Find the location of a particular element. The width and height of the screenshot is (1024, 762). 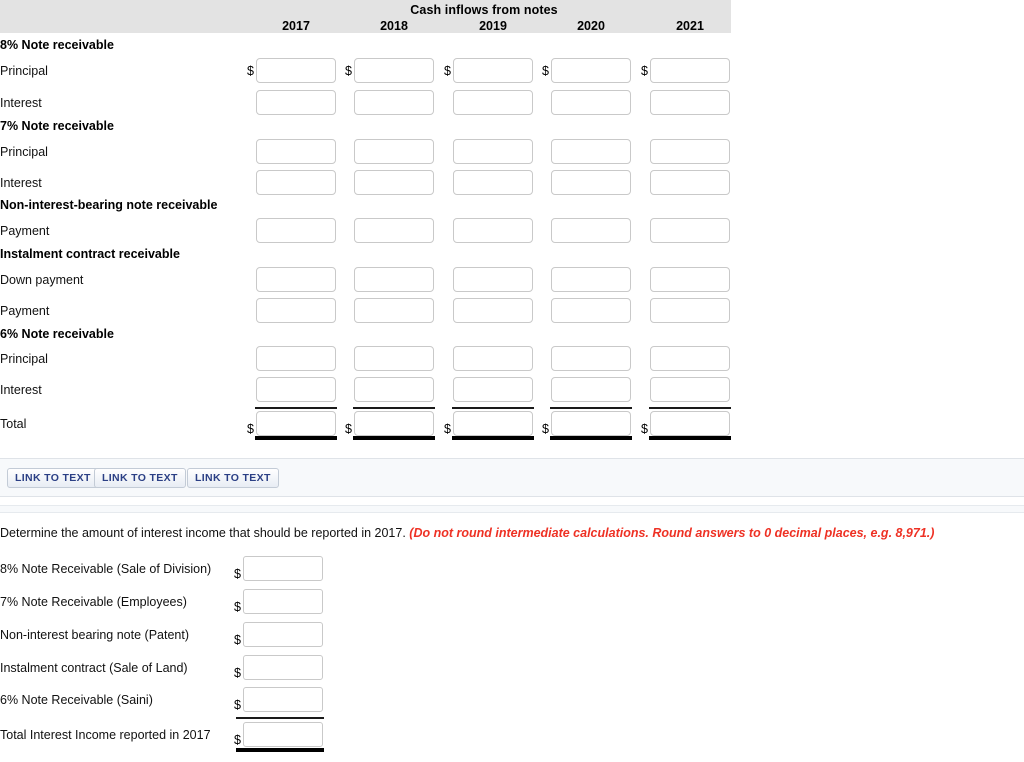

question-grand-total-rule is located at coordinates (280, 750).